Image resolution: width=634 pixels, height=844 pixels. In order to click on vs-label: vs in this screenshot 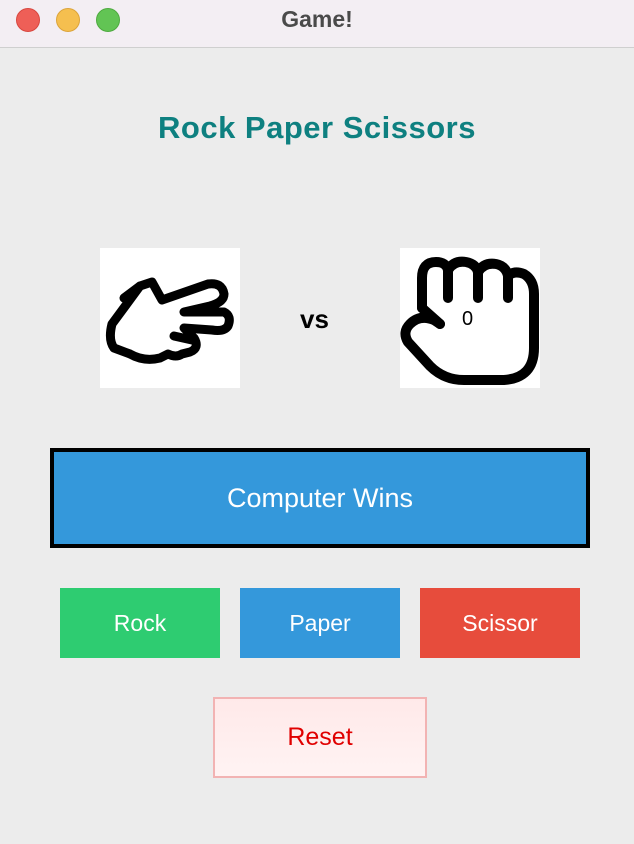, I will do `click(314, 319)`.